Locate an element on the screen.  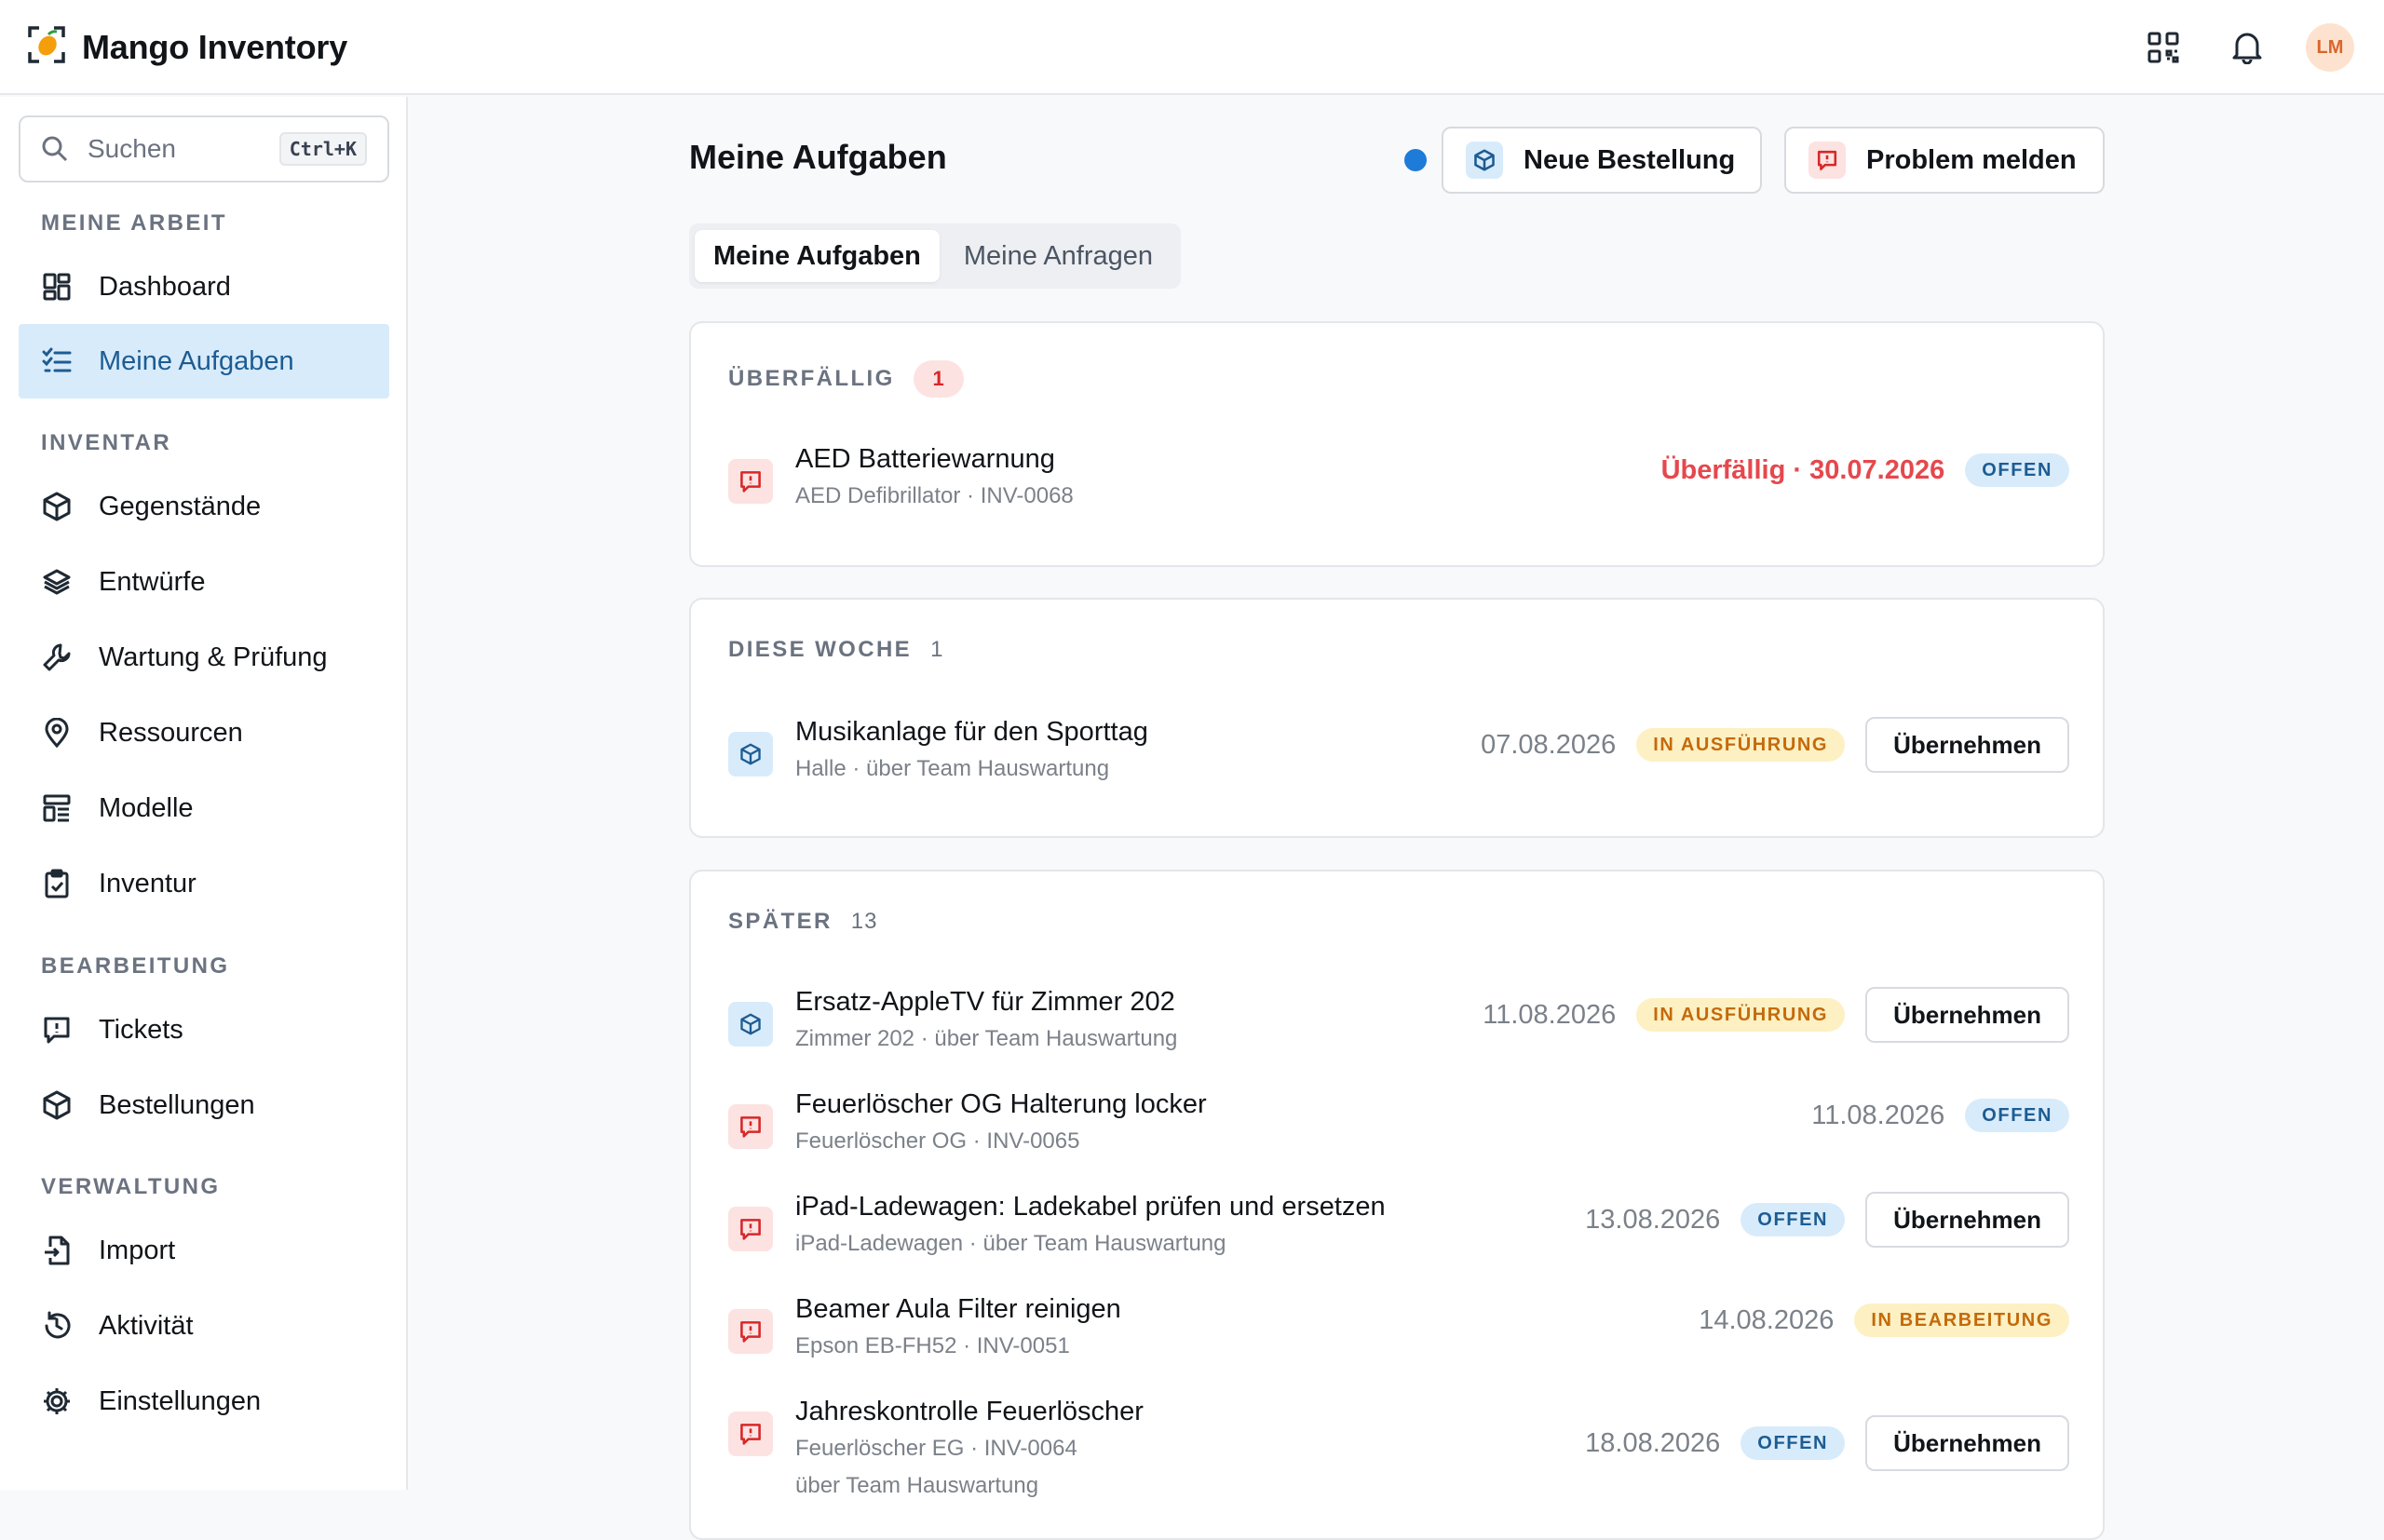
status-dot is located at coordinates (1415, 160).